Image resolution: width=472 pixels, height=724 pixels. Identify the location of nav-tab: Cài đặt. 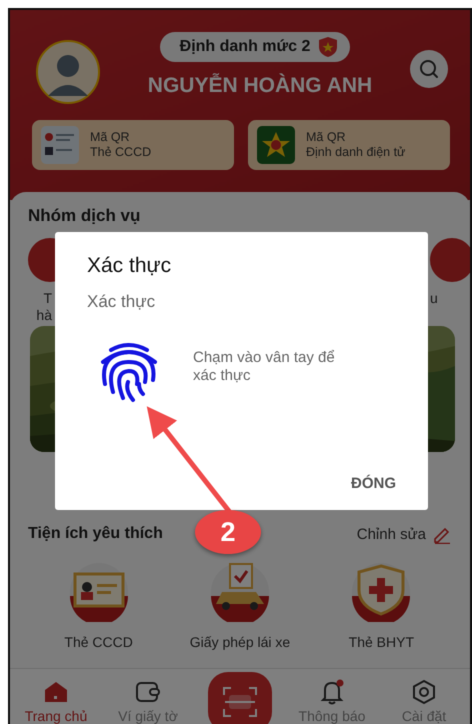
(424, 701).